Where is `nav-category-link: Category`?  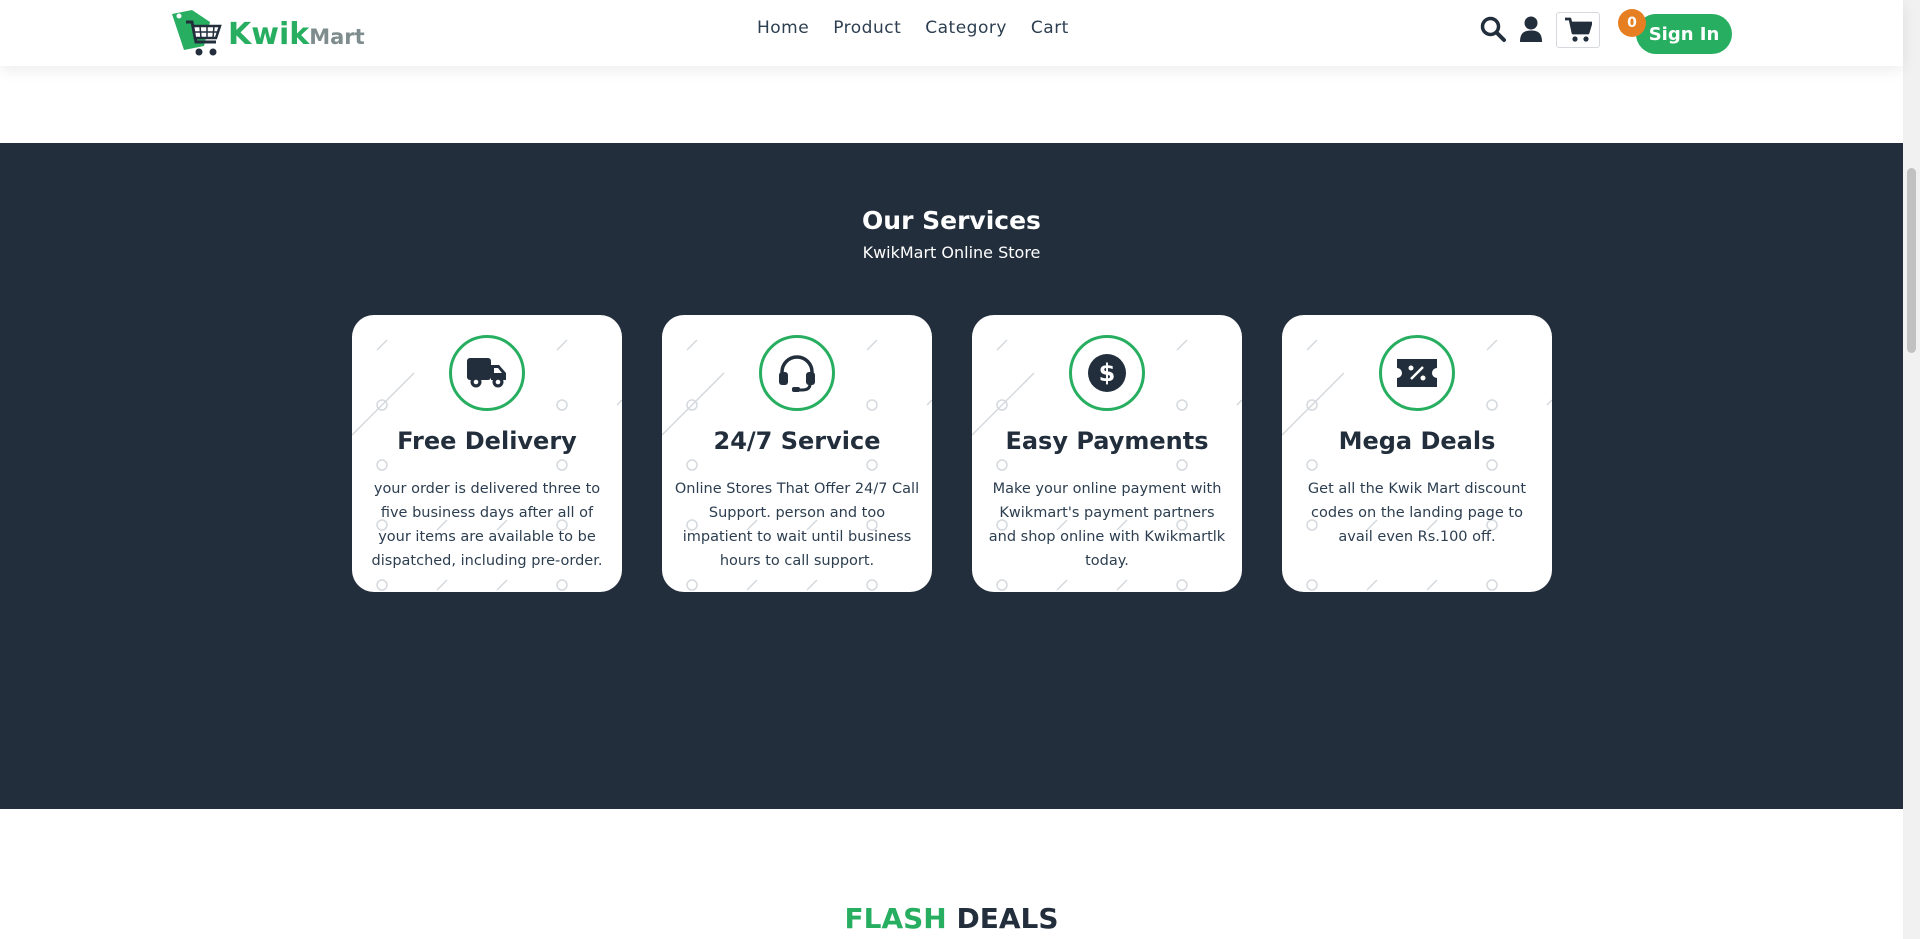 nav-category-link: Category is located at coordinates (966, 28).